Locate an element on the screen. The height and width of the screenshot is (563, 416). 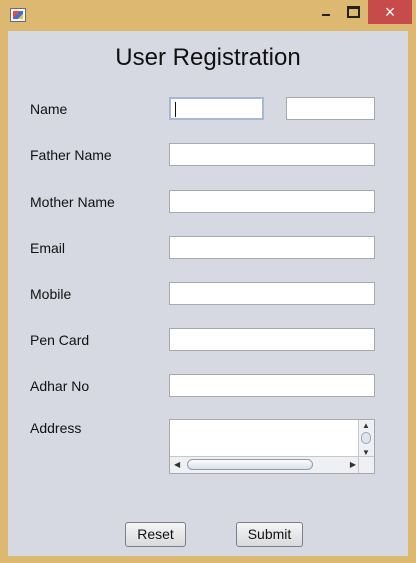
maximize-icon is located at coordinates (353, 12).